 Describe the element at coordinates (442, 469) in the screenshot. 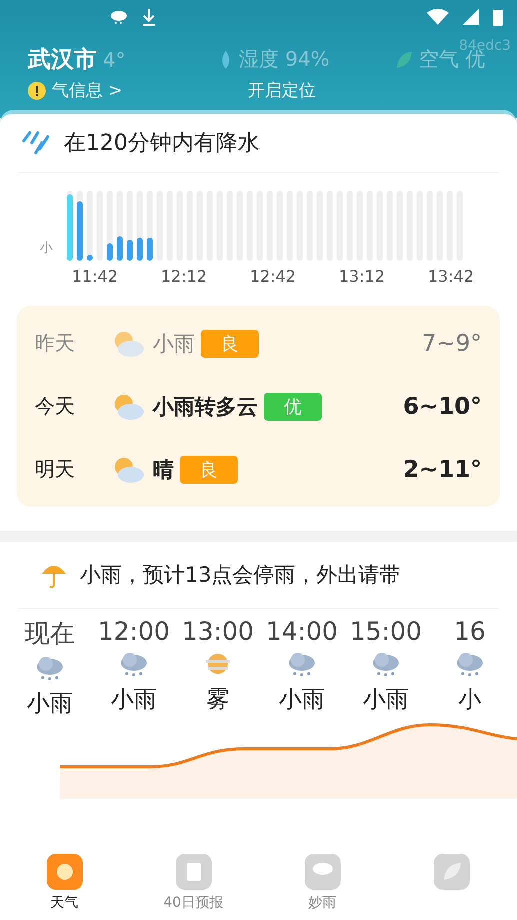

I see `temperature-range: 2~11°` at that location.